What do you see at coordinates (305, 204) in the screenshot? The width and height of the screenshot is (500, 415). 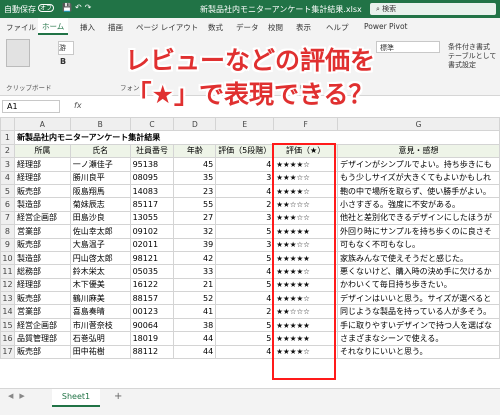 I see `cell-rating-stars: ★★☆☆☆` at bounding box center [305, 204].